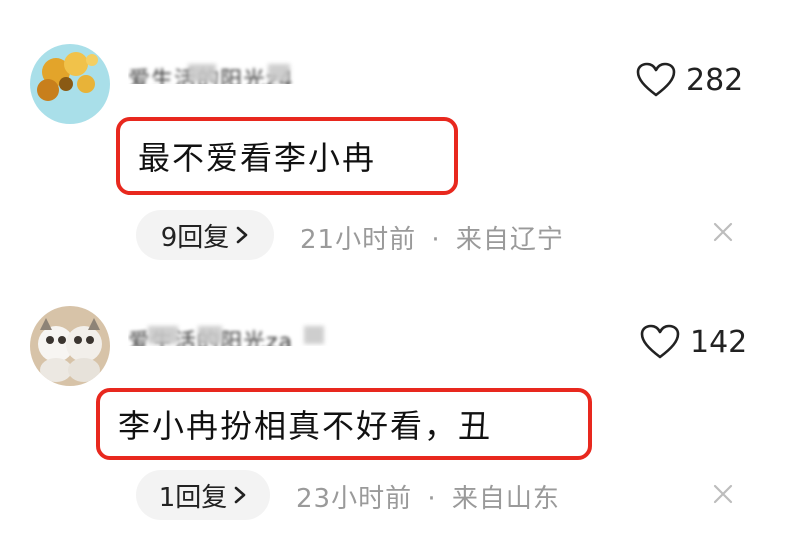 The width and height of the screenshot is (800, 558). Describe the element at coordinates (509, 240) in the screenshot. I see `comment-location: 来自辽宁` at that location.